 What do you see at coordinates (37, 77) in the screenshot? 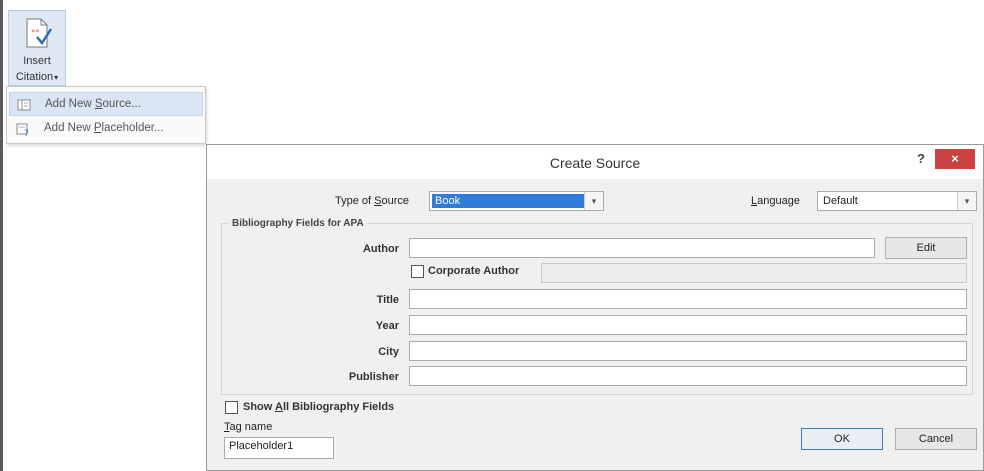
I see `insert-citation-label-line2: Citation▾` at bounding box center [37, 77].